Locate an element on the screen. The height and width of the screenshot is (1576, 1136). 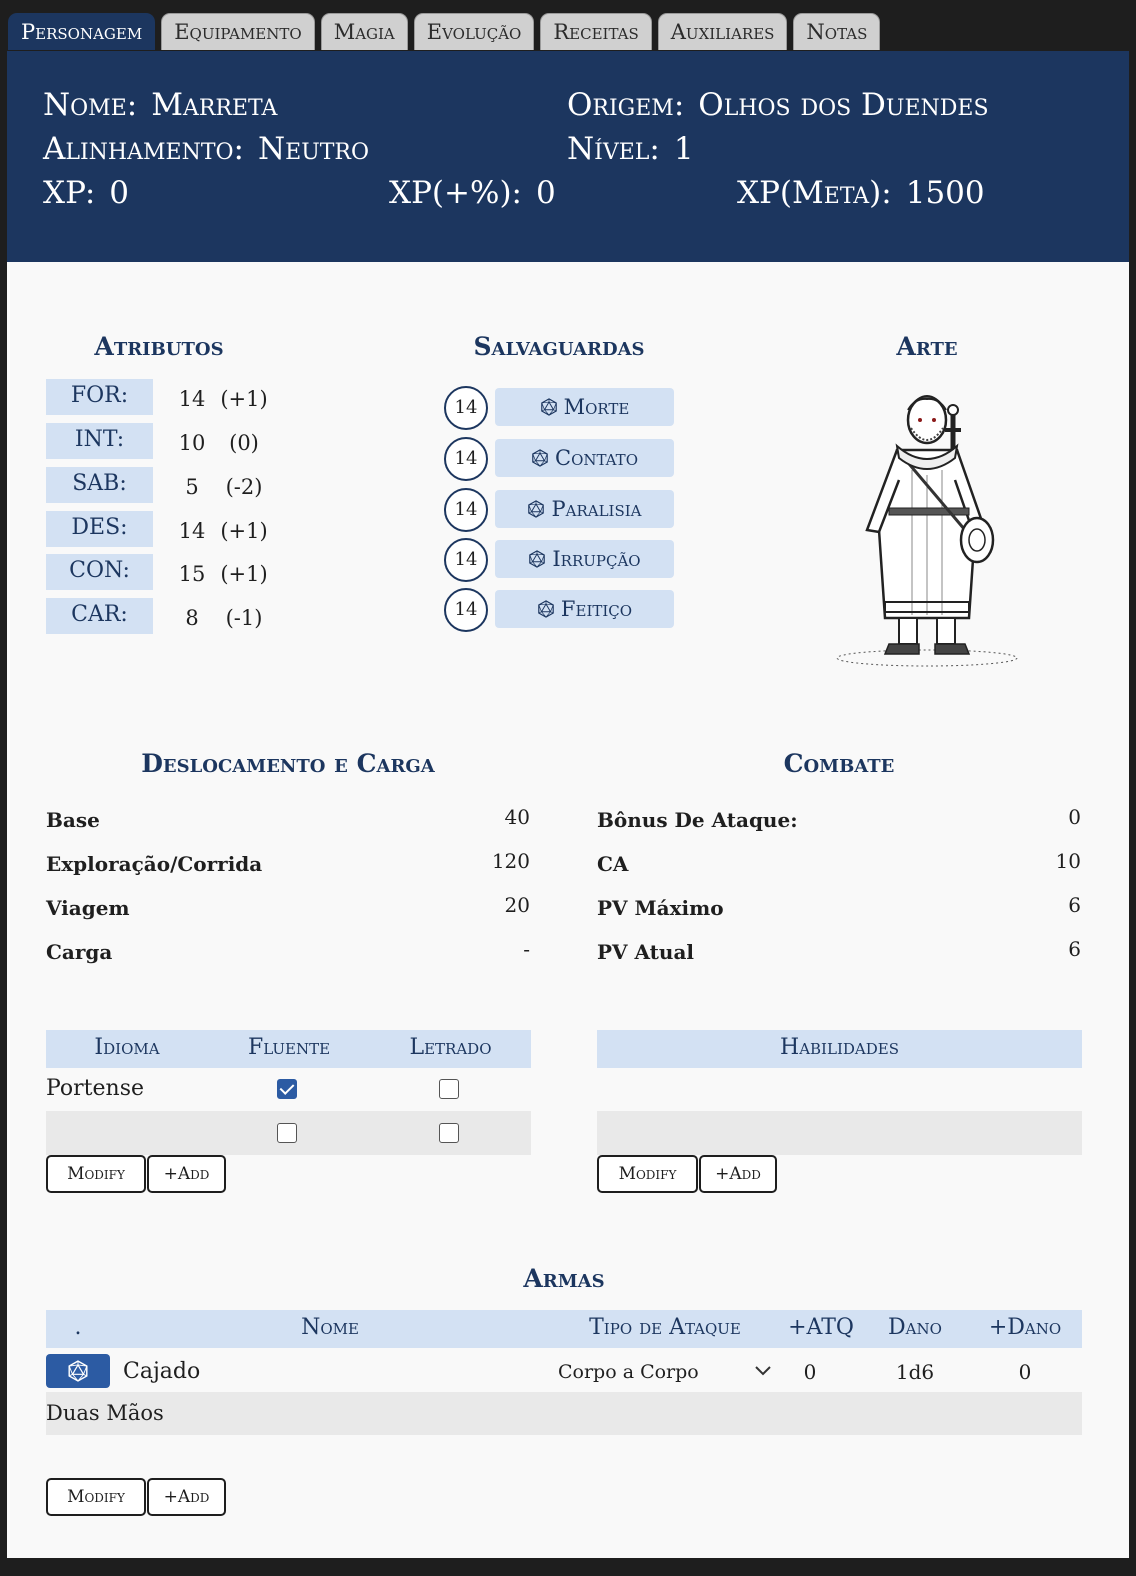
column-header-fluente: Fluente is located at coordinates (289, 1047).